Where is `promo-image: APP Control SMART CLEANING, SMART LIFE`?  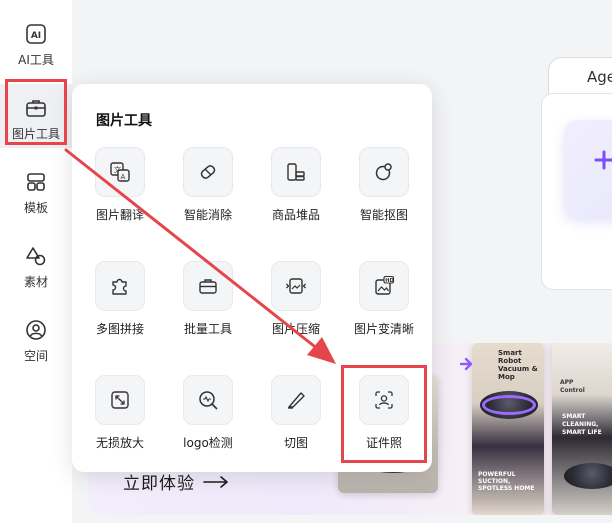
promo-image: APP Control SMART CLEANING, SMART LIFE is located at coordinates (582, 429).